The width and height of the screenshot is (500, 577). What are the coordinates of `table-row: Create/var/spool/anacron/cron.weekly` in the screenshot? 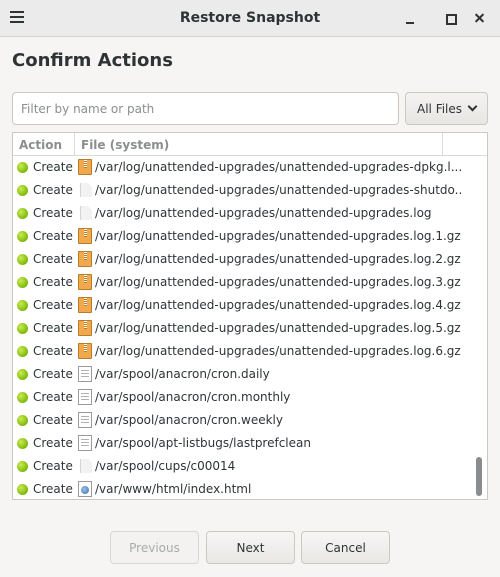 It's located at (244, 420).